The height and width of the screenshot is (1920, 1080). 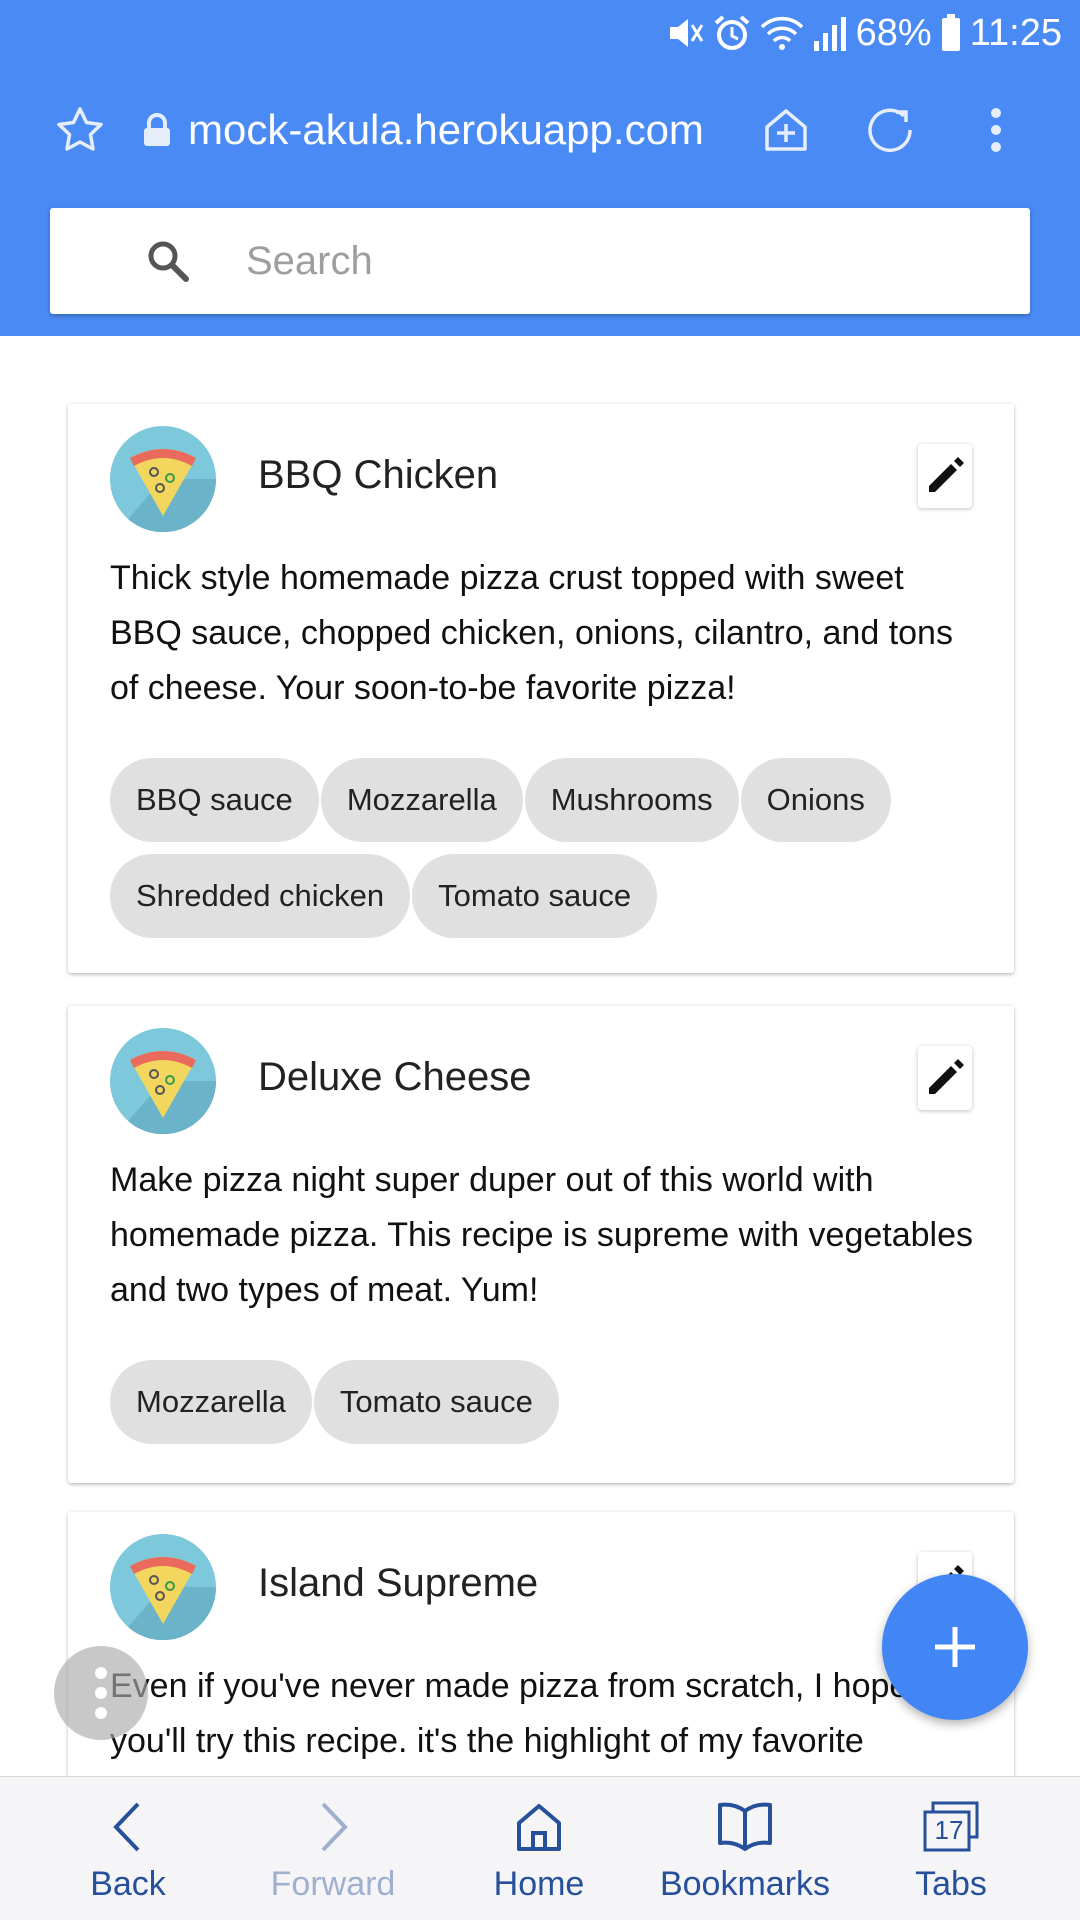 I want to click on alarm-icon, so click(x=731, y=32).